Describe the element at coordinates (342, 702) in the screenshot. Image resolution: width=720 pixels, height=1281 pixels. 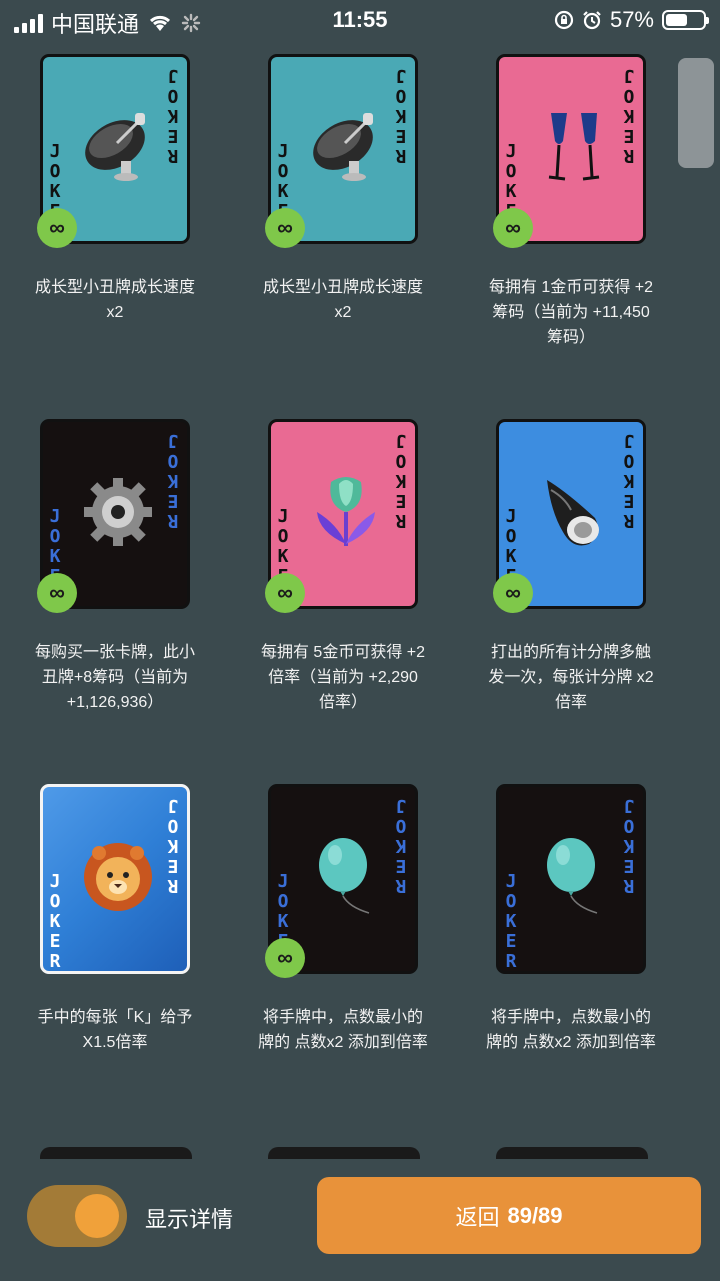
I see `joker-description-line: 倍率）` at that location.